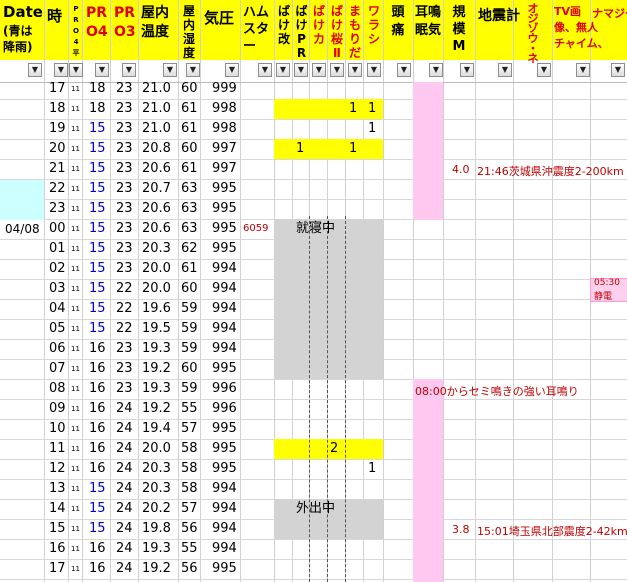 The image size is (627, 582). Describe the element at coordinates (224, 88) in the screenshot. I see `cell-press: 999` at that location.